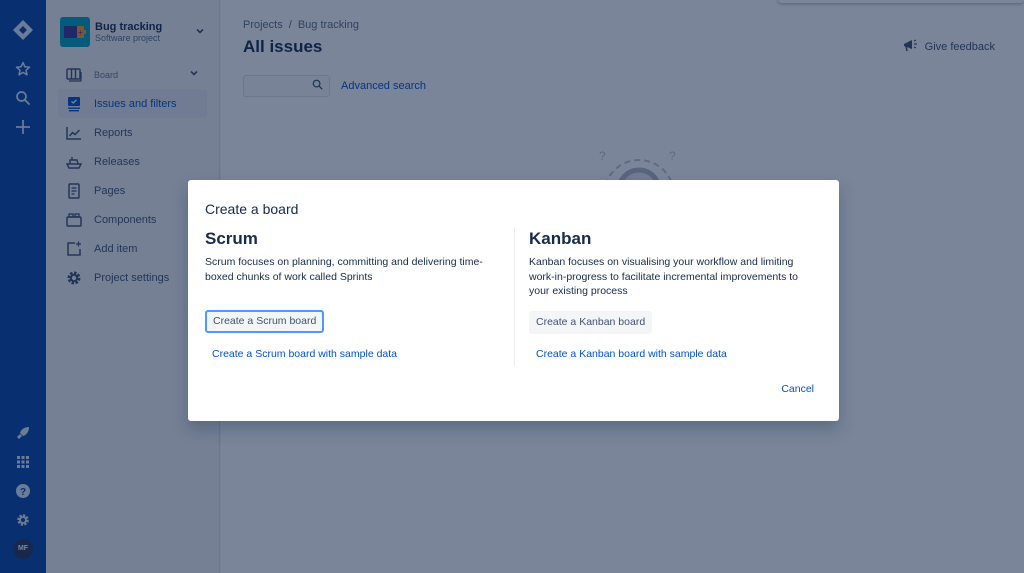 The width and height of the screenshot is (1024, 573). What do you see at coordinates (797, 389) in the screenshot?
I see `cancel-button: Cancel` at bounding box center [797, 389].